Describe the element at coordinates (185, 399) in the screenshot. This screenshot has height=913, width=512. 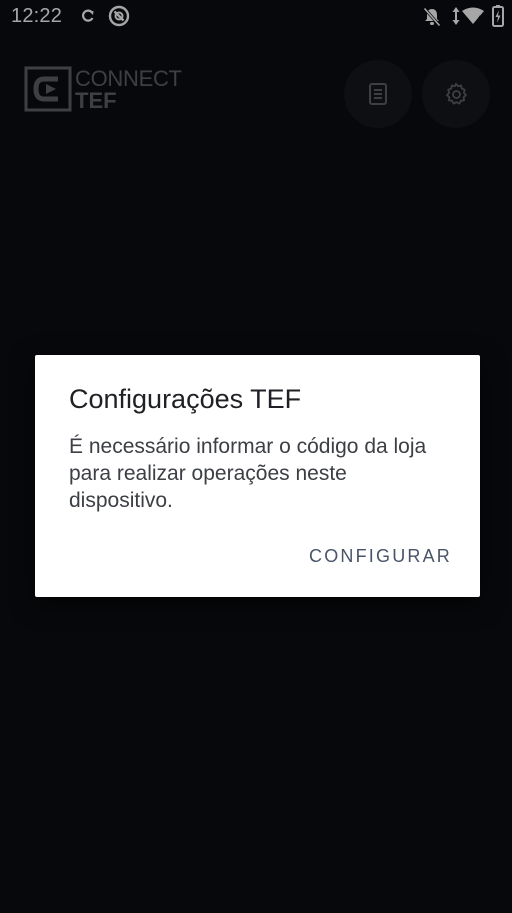
I see `dialog-title: Configurações TEF` at that location.